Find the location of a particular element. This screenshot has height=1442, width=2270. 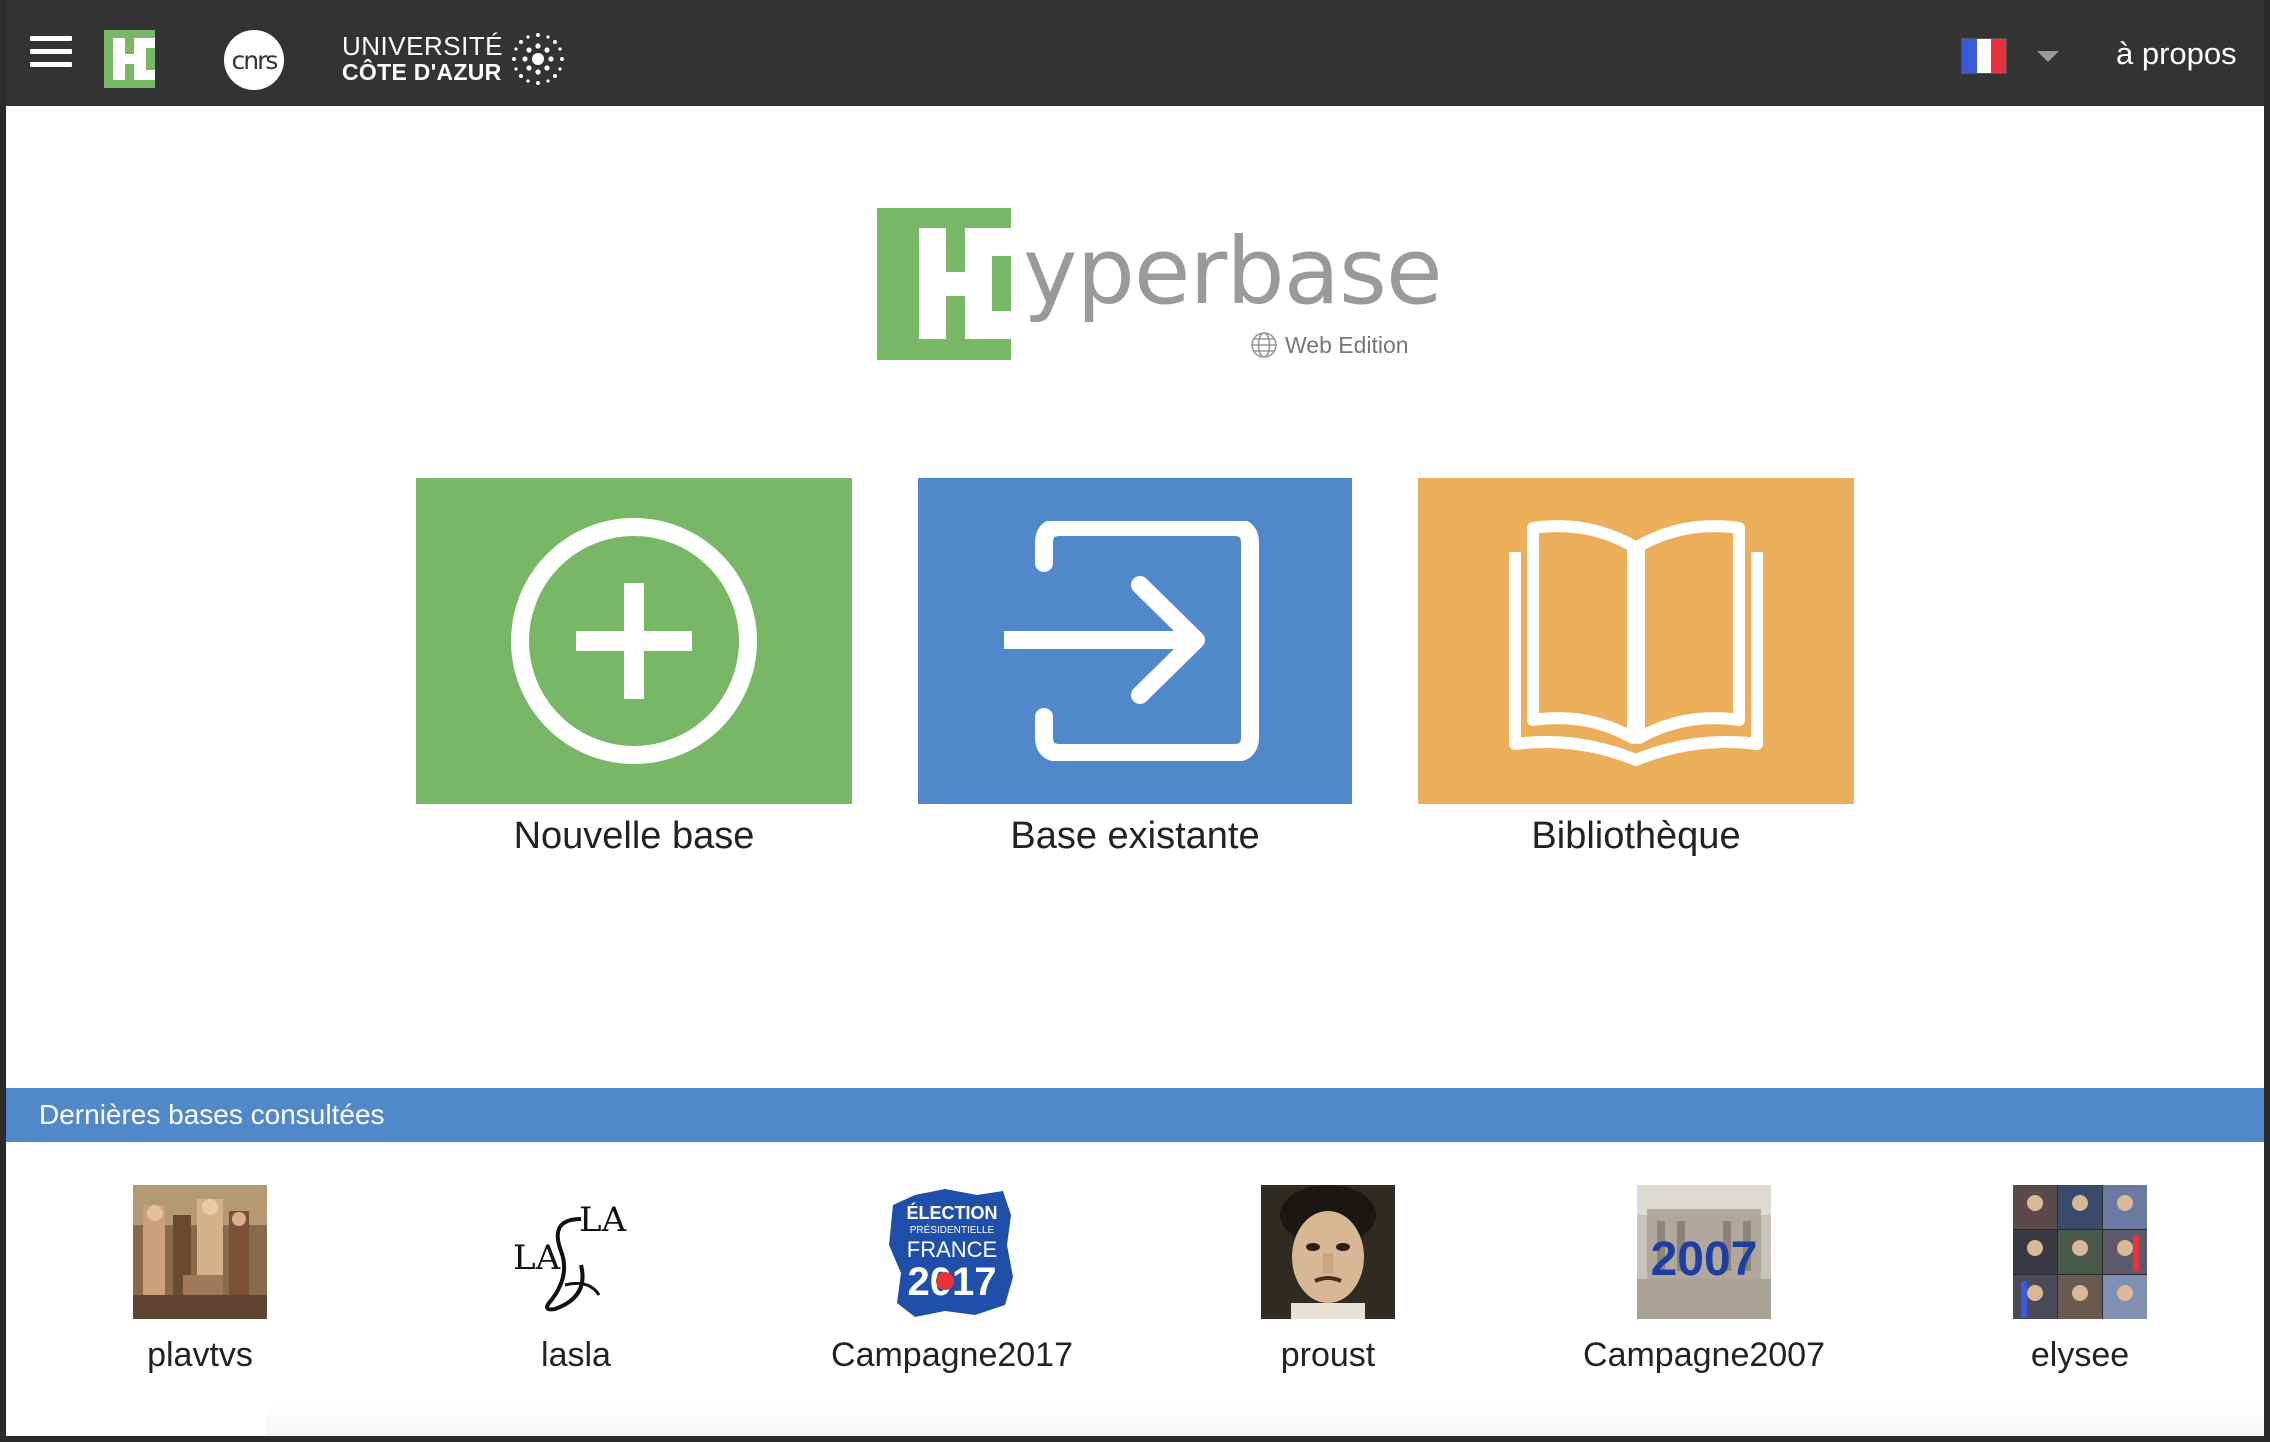

sign-in-arrow-icon is located at coordinates (1131, 641).